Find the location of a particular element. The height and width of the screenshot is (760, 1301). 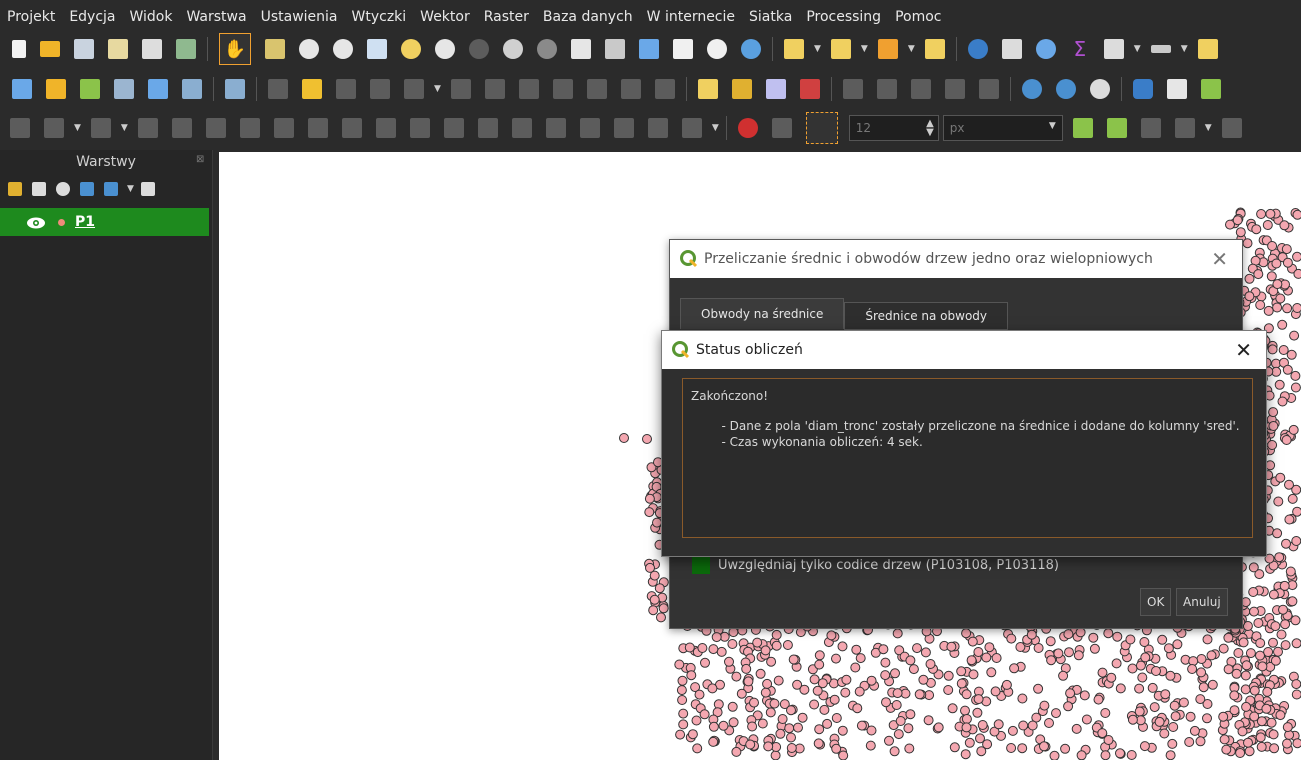

show-bookmarks-icon is located at coordinates (615, 49).